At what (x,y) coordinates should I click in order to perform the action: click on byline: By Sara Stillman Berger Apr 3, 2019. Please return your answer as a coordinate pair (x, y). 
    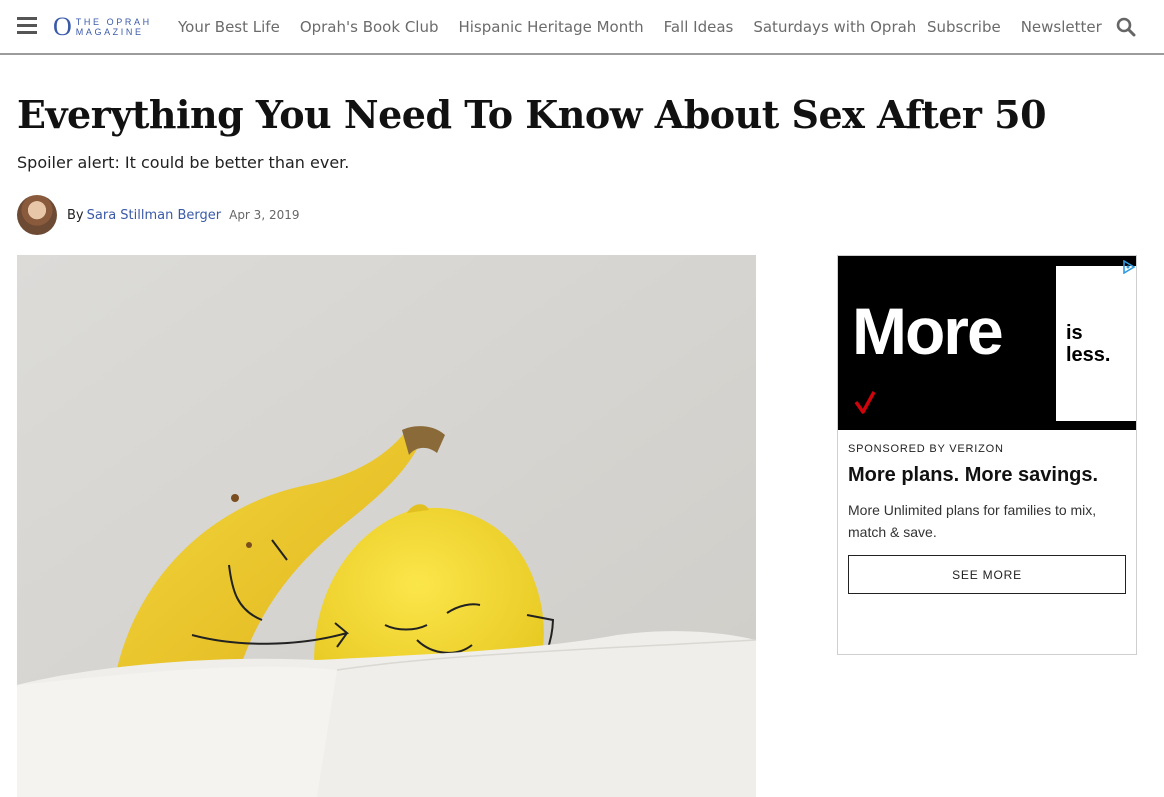
    Looking at the image, I should click on (158, 215).